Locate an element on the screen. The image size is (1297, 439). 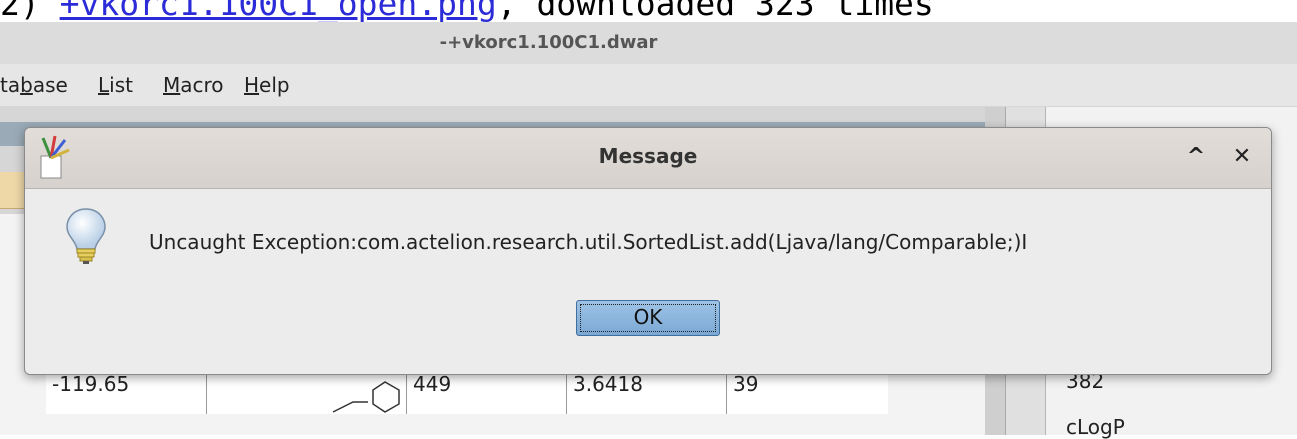
app-titlebar: -+vkorc1.100C1.dwar is located at coordinates (648, 43).